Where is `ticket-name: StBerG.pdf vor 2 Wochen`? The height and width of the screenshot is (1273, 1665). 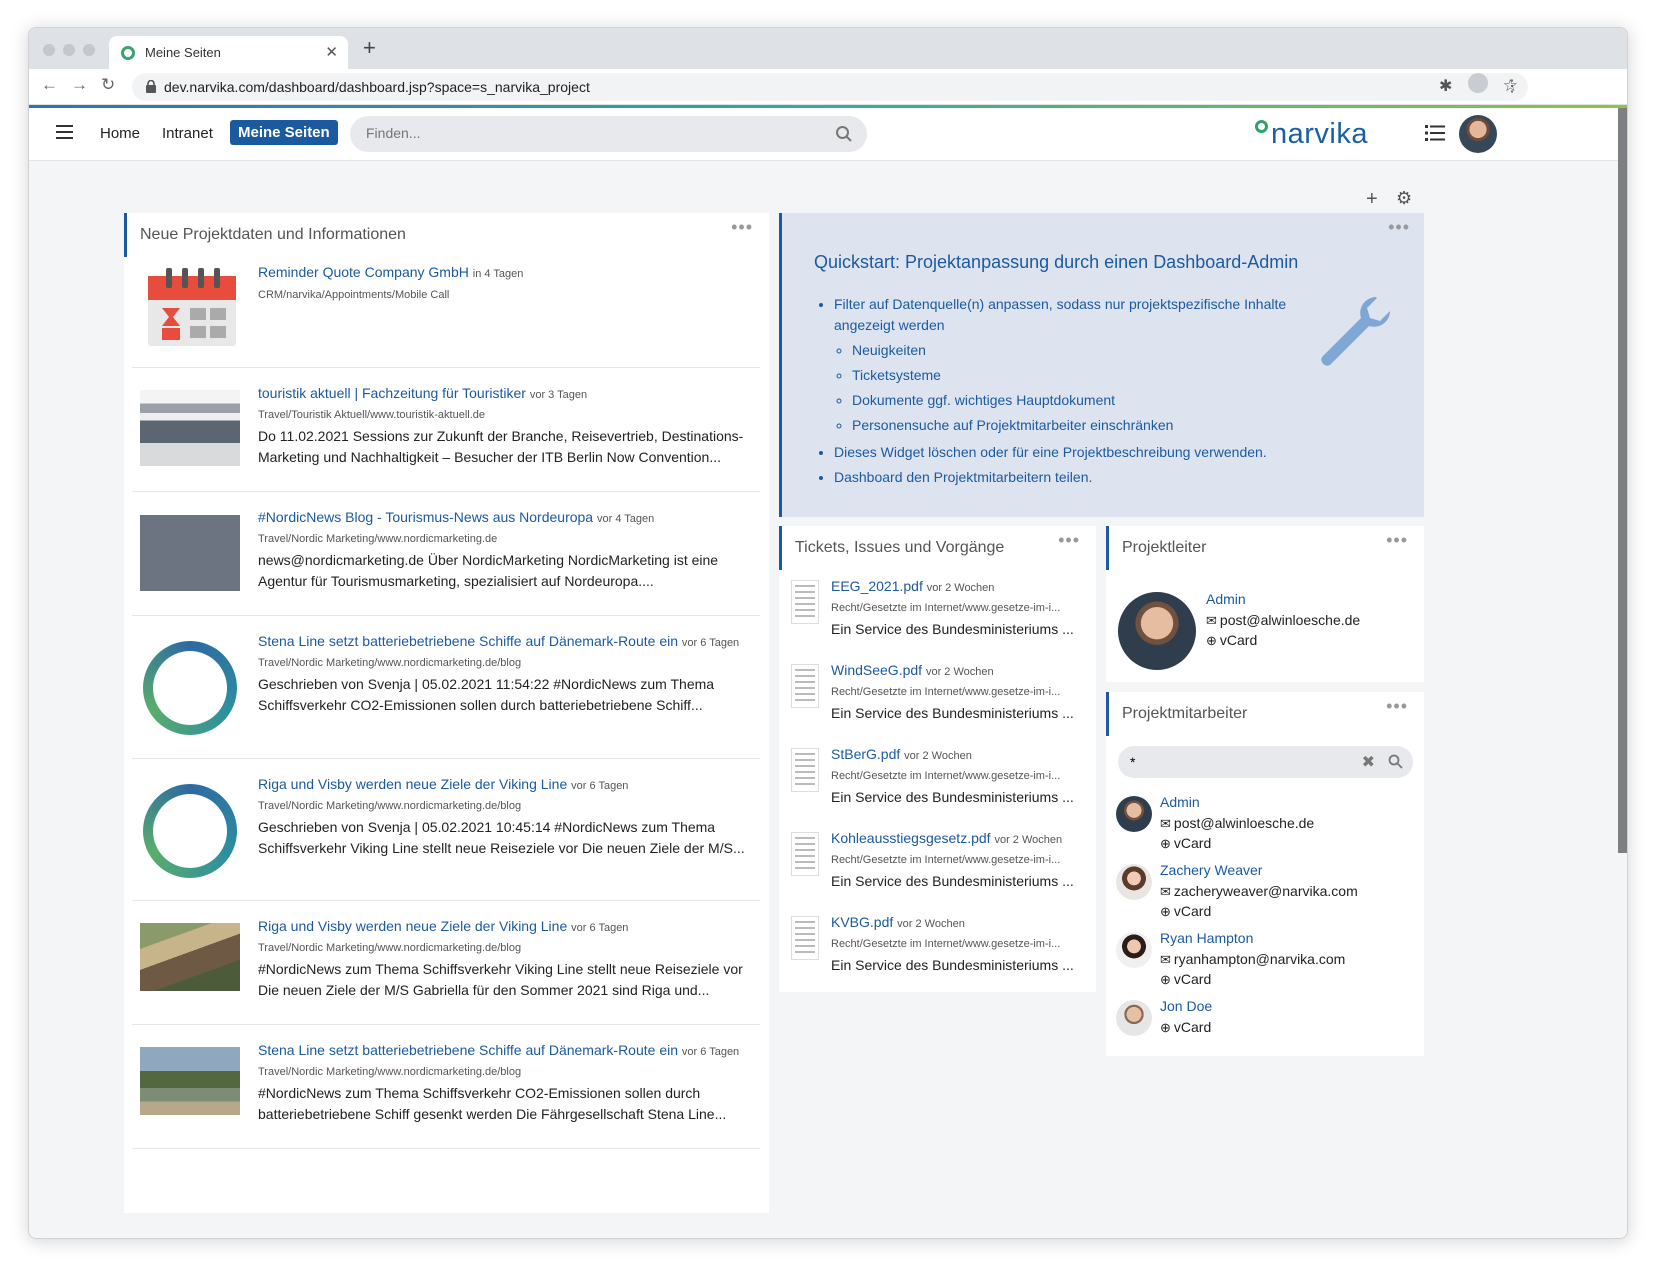
ticket-name: StBerG.pdf vor 2 Wochen is located at coordinates (901, 754).